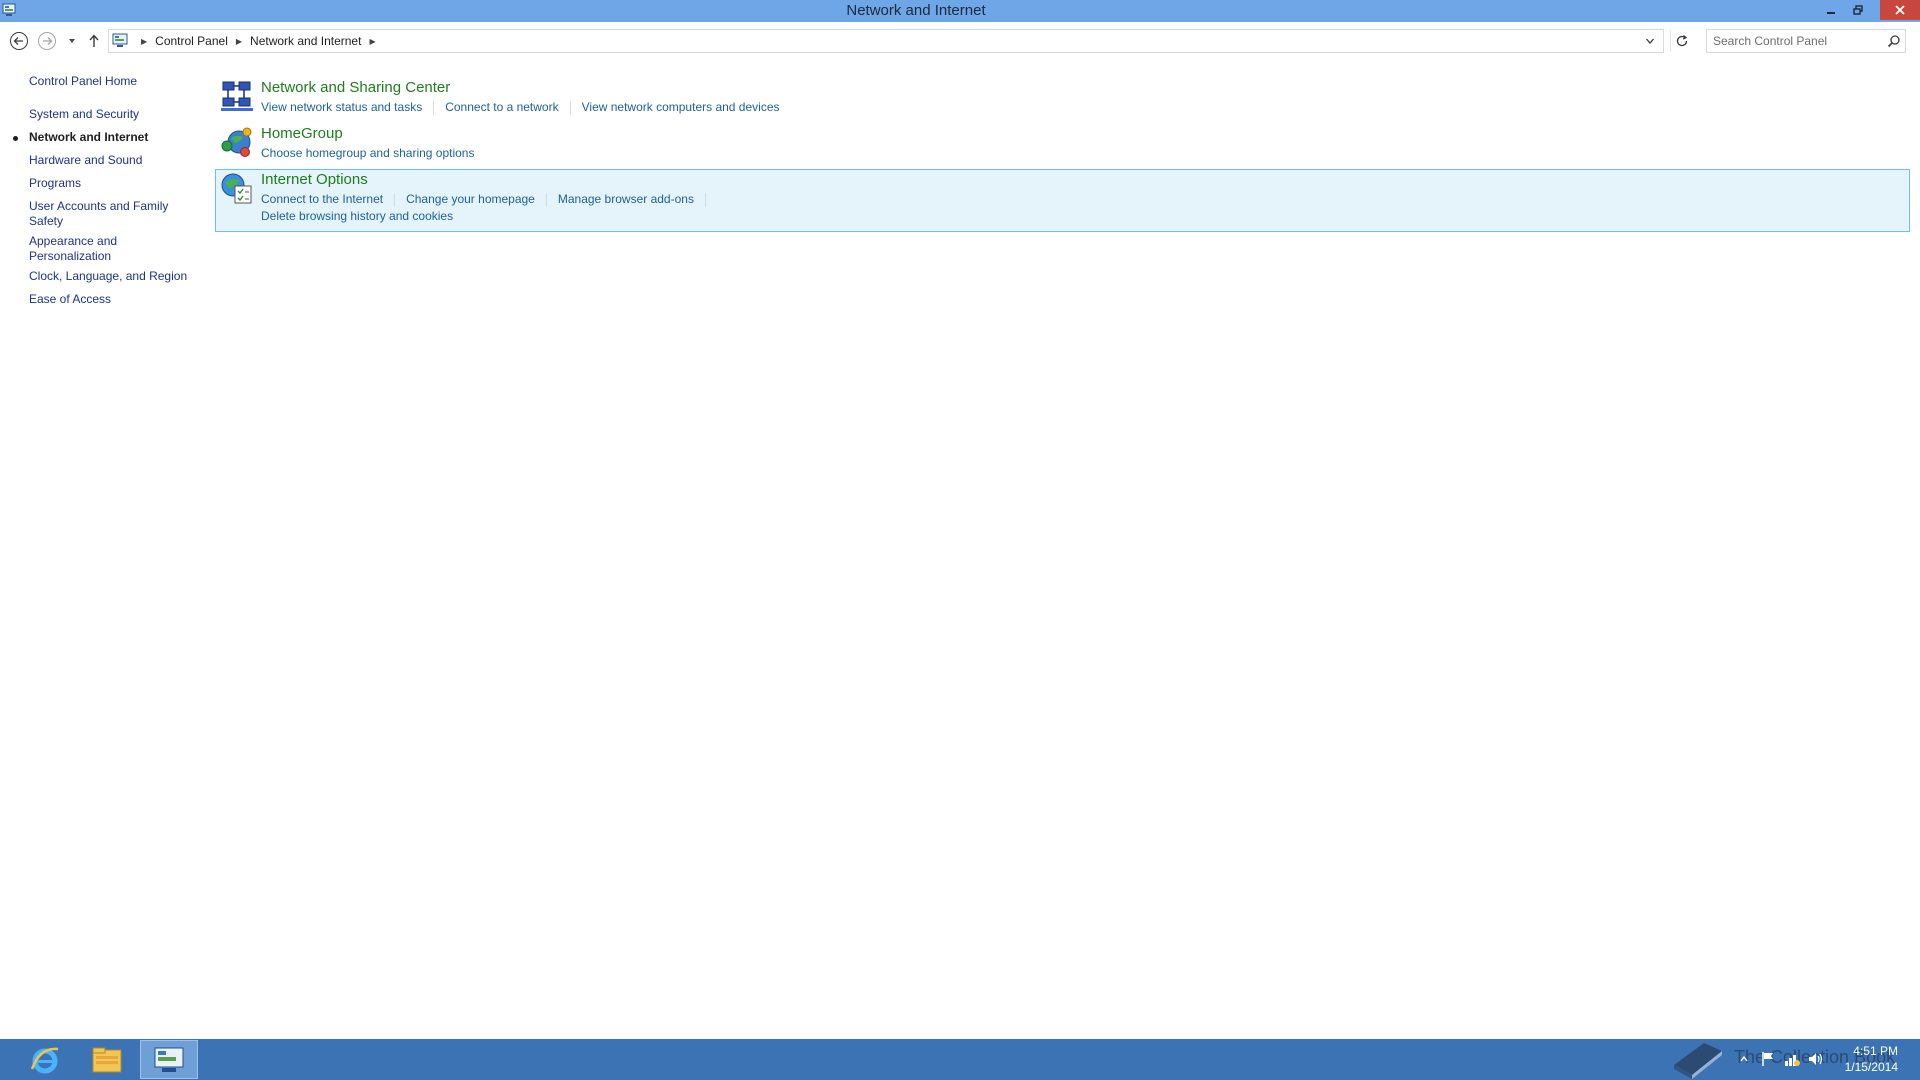 This screenshot has height=1080, width=1920. I want to click on internet-options-tasks-row2: Delete browsing history and cookies, so click(357, 216).